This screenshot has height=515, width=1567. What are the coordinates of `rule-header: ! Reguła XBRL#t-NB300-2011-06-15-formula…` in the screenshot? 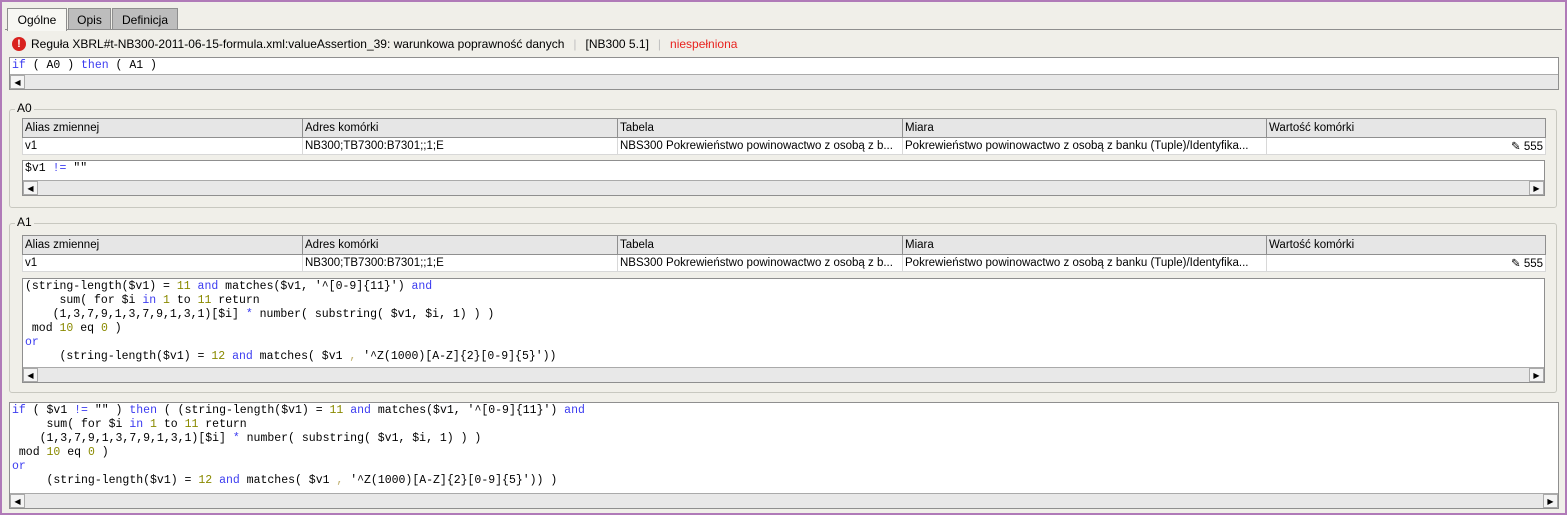 It's located at (374, 44).